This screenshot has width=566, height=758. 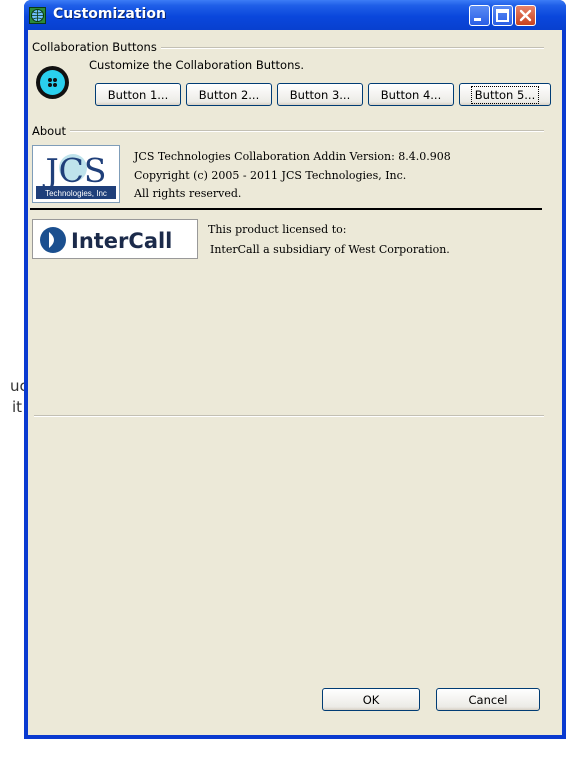 I want to click on maximize-button, so click(x=502, y=15).